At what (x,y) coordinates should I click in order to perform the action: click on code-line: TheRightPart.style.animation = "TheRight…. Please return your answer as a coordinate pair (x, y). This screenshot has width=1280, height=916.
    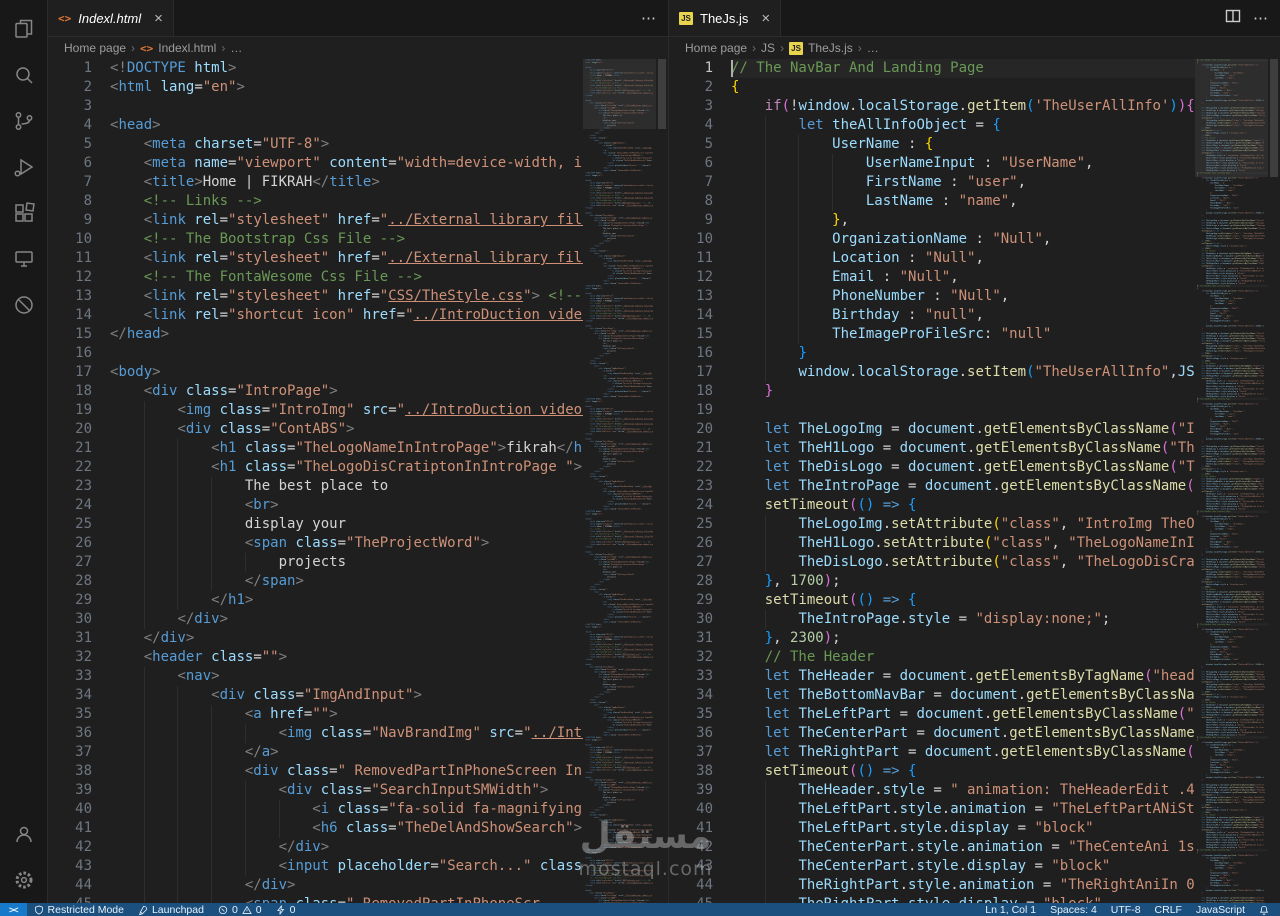
    Looking at the image, I should click on (963, 885).